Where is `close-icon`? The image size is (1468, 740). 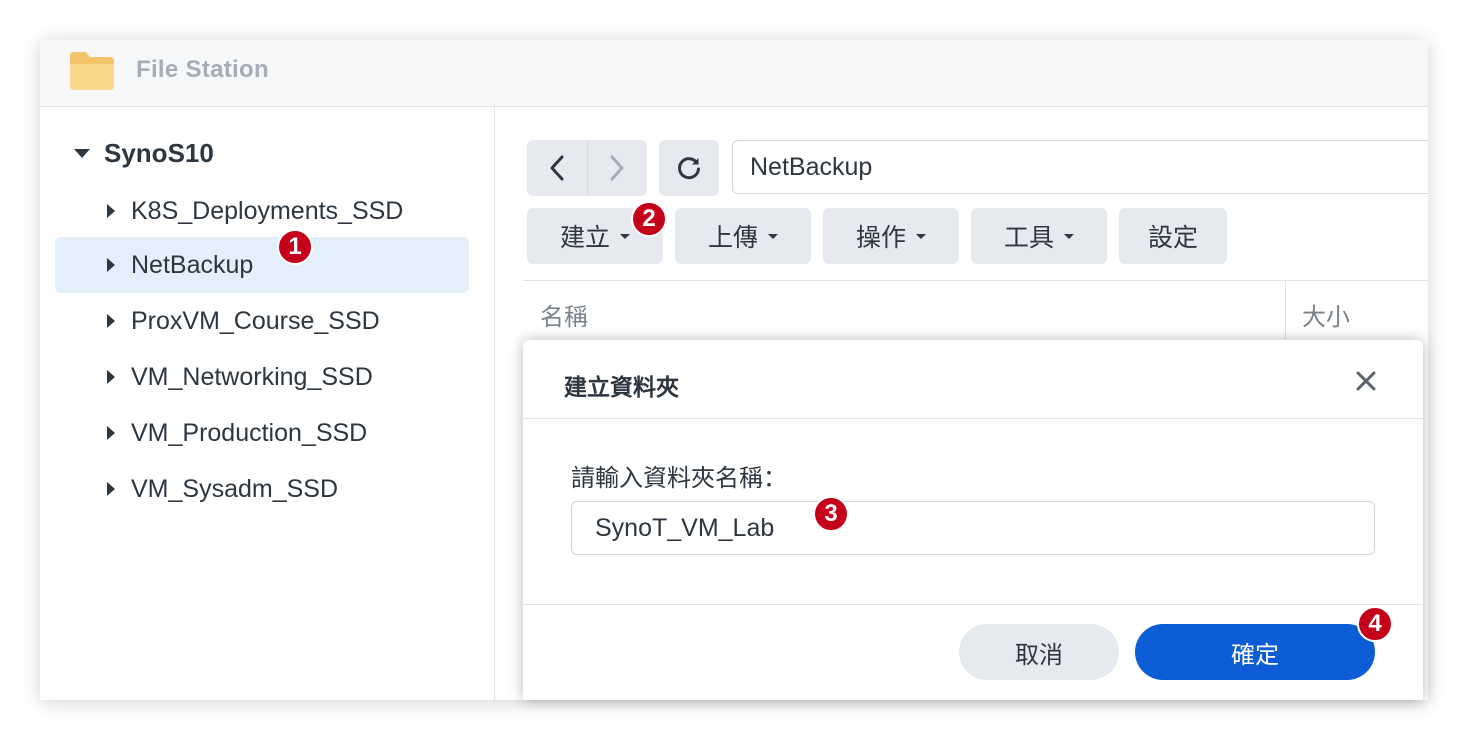
close-icon is located at coordinates (1366, 381).